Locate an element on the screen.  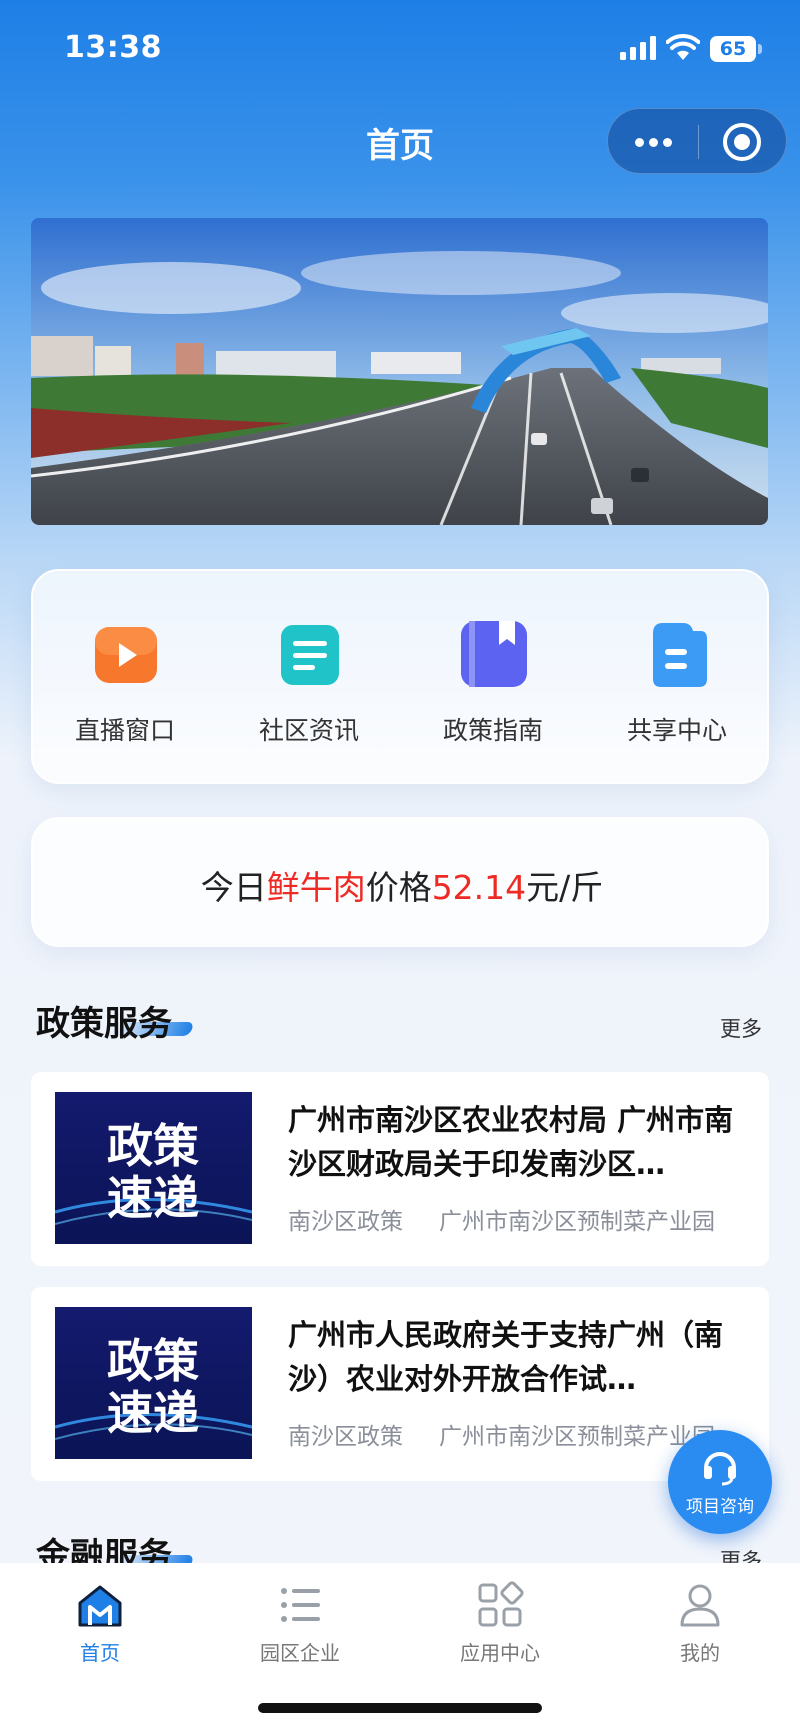
close-miniprogram-button is located at coordinates (742, 142).